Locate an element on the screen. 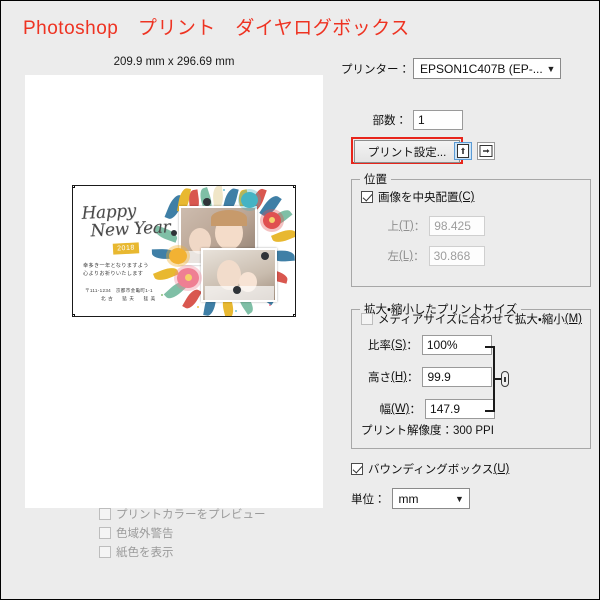  checkbox-label: プリントカラーをプレビュー is located at coordinates (191, 514).